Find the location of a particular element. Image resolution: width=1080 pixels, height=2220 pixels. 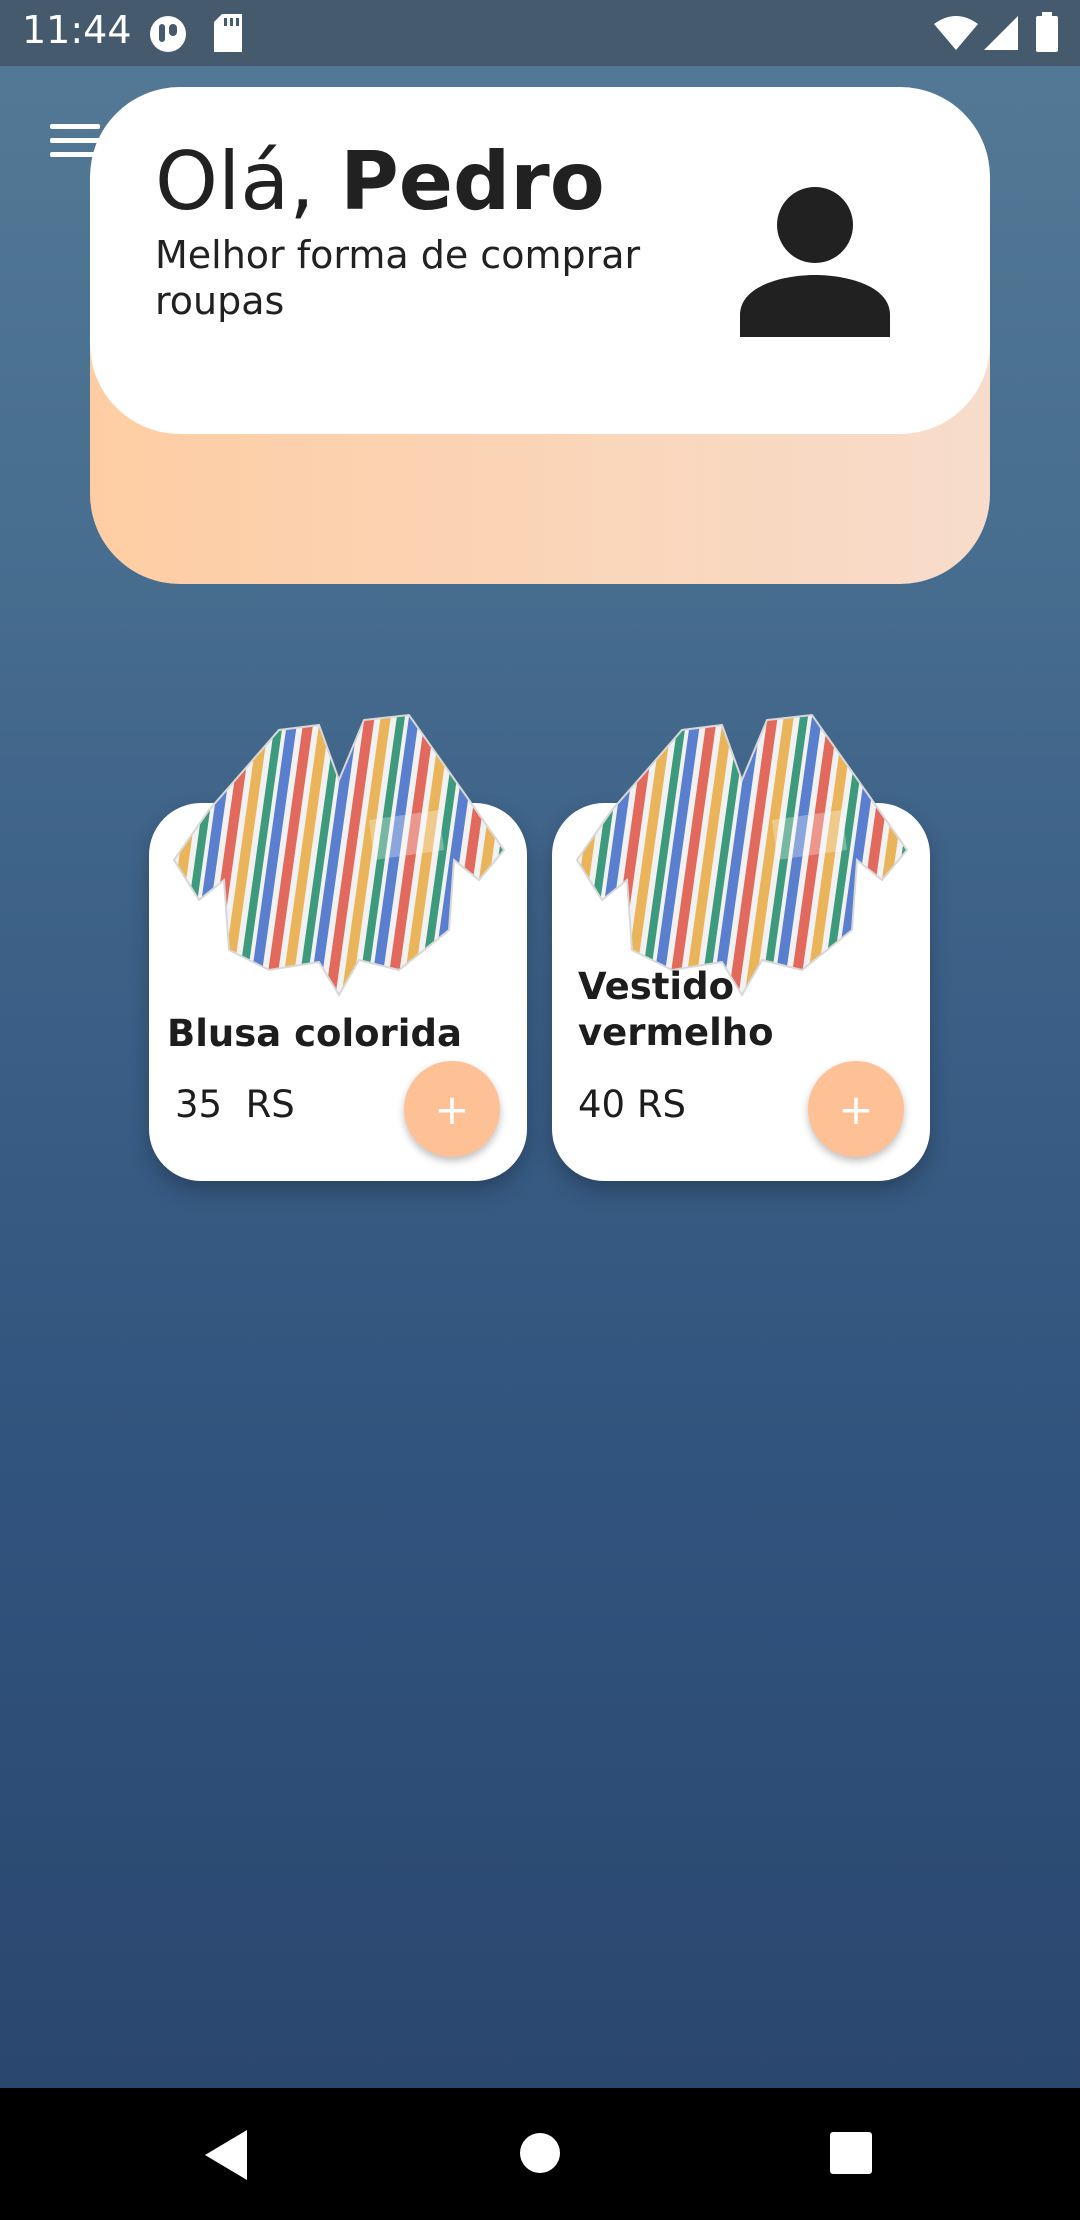

battery-icon is located at coordinates (1047, 32).